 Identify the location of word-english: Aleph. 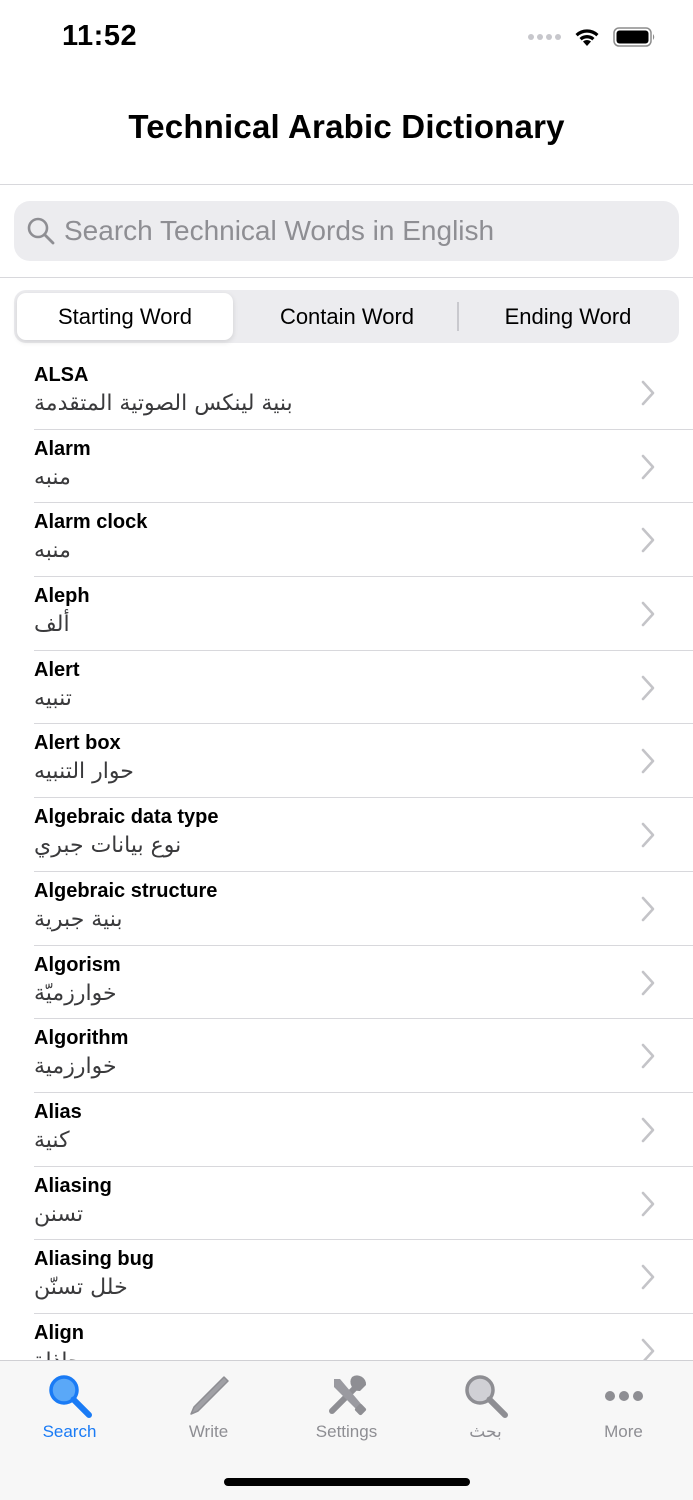
(62, 596).